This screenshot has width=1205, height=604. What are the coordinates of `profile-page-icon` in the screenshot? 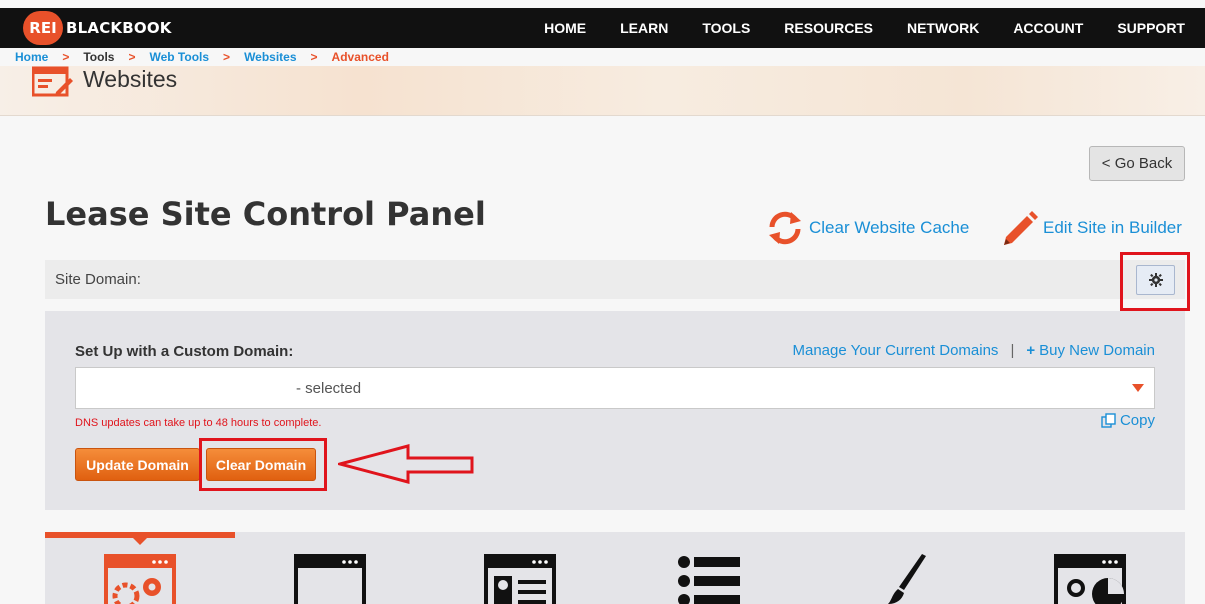 It's located at (520, 579).